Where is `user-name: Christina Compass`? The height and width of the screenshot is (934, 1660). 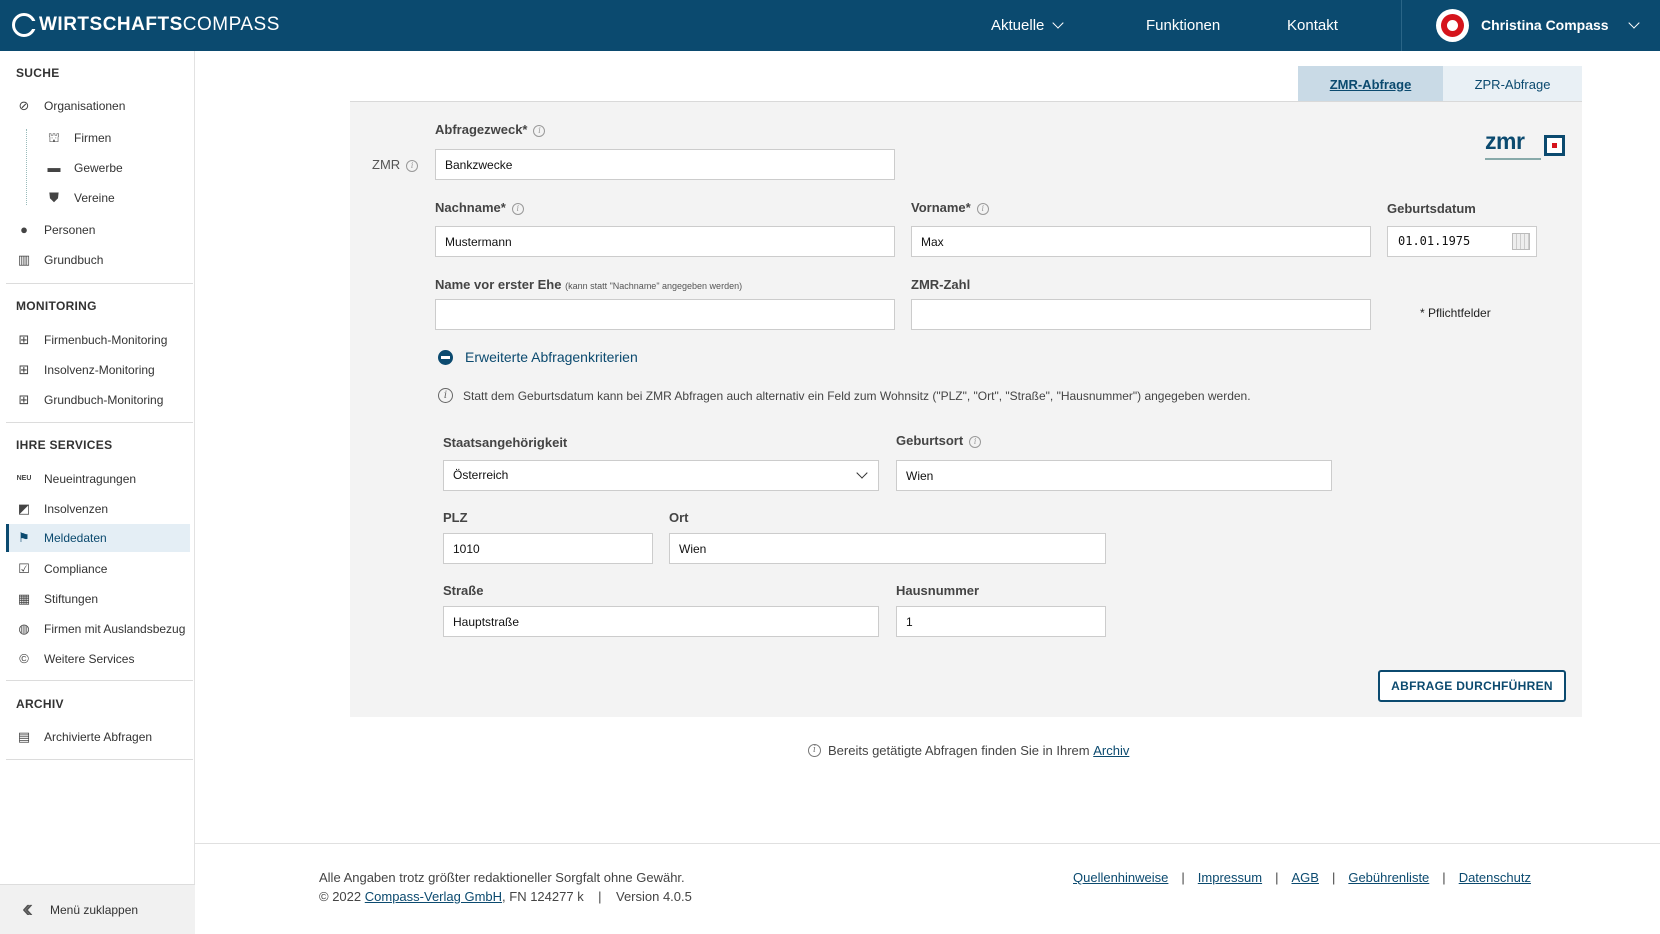 user-name: Christina Compass is located at coordinates (1545, 25).